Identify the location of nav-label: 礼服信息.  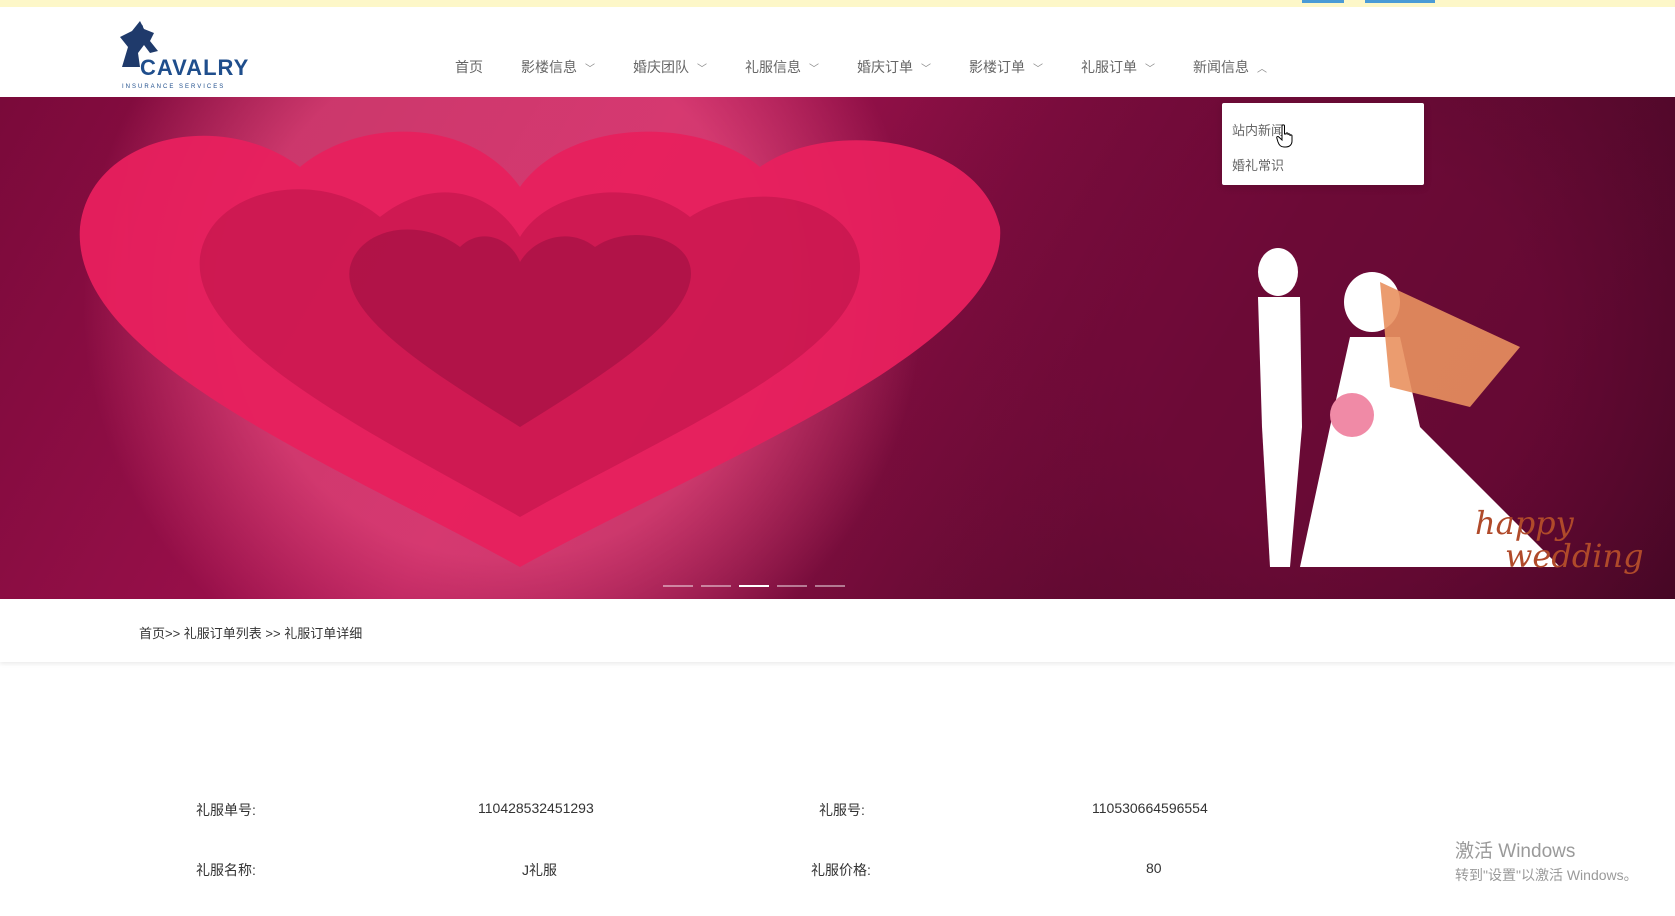
(773, 67).